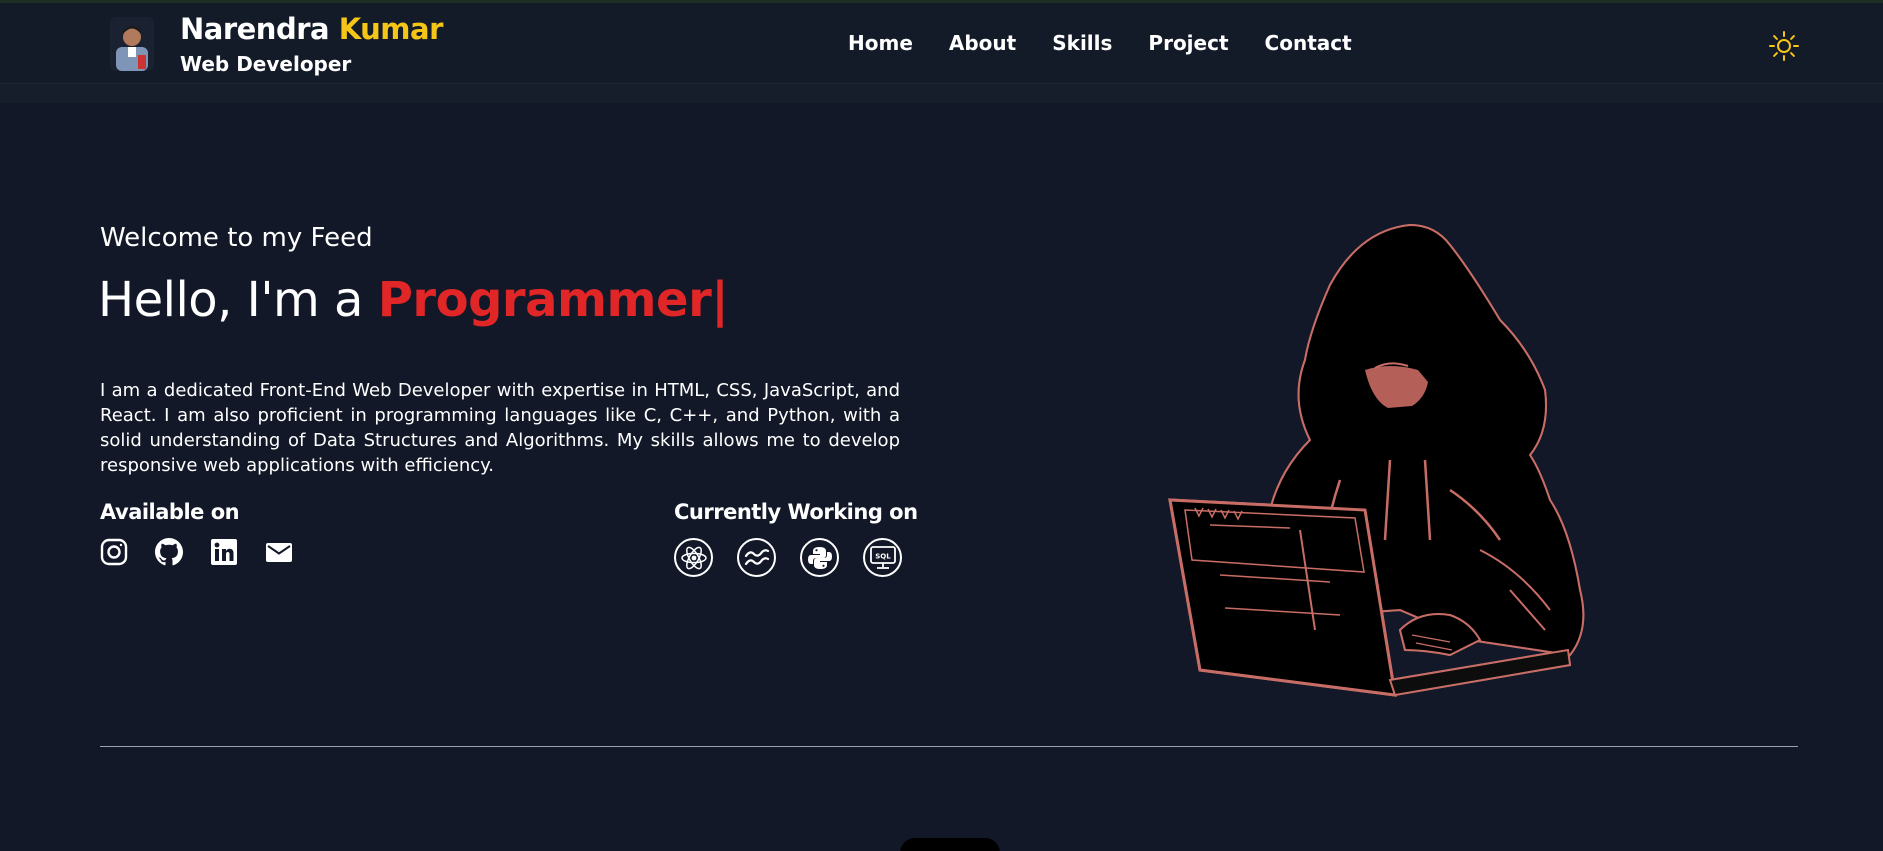 Image resolution: width=1883 pixels, height=851 pixels. Describe the element at coordinates (1082, 43) in the screenshot. I see `nav-skills: Skills` at that location.